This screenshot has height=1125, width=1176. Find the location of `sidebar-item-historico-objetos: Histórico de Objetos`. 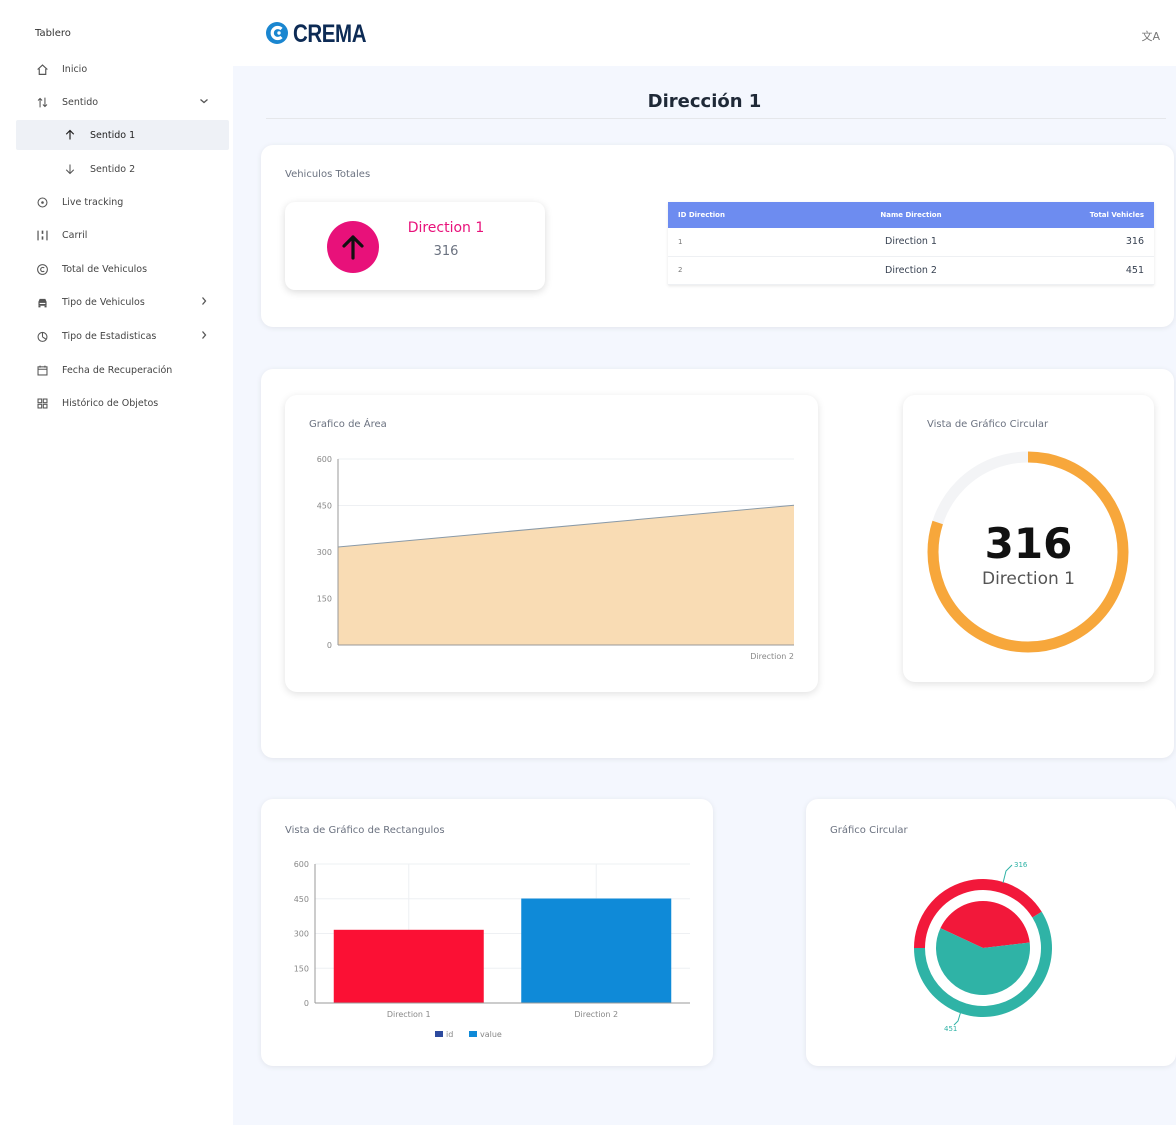

sidebar-item-historico-objetos: Histórico de Objetos is located at coordinates (122, 403).